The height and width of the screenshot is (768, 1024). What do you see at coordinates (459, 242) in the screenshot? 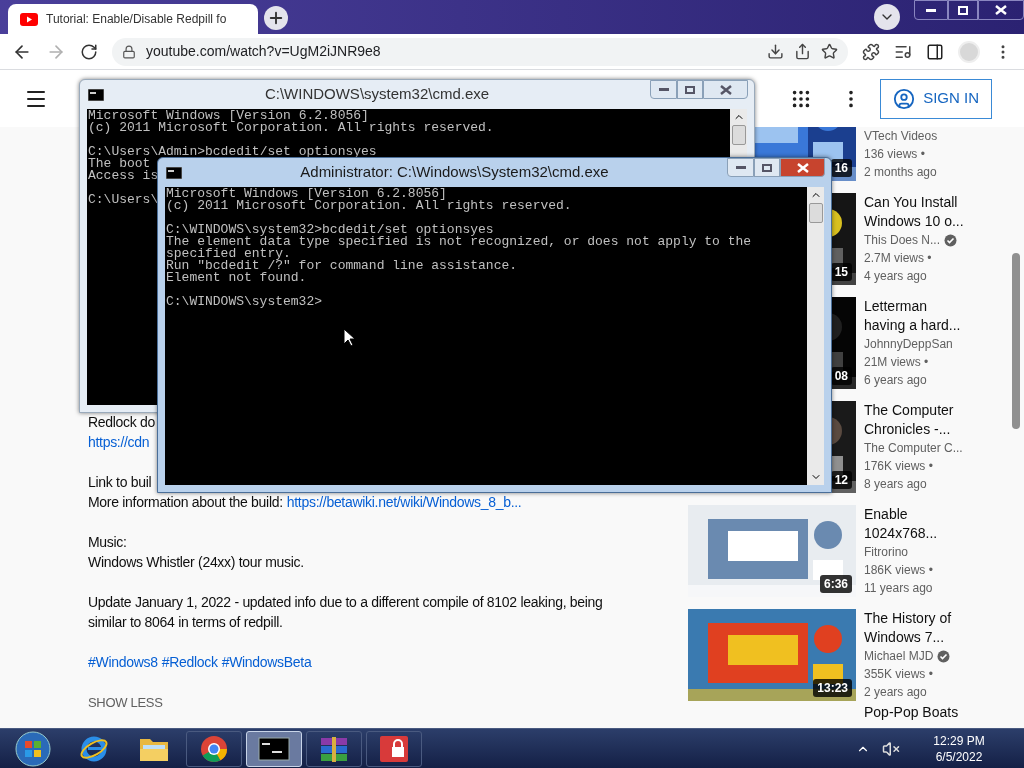
I see `console-line: The element data type specified is not recognized, or does not apply to the` at bounding box center [459, 242].